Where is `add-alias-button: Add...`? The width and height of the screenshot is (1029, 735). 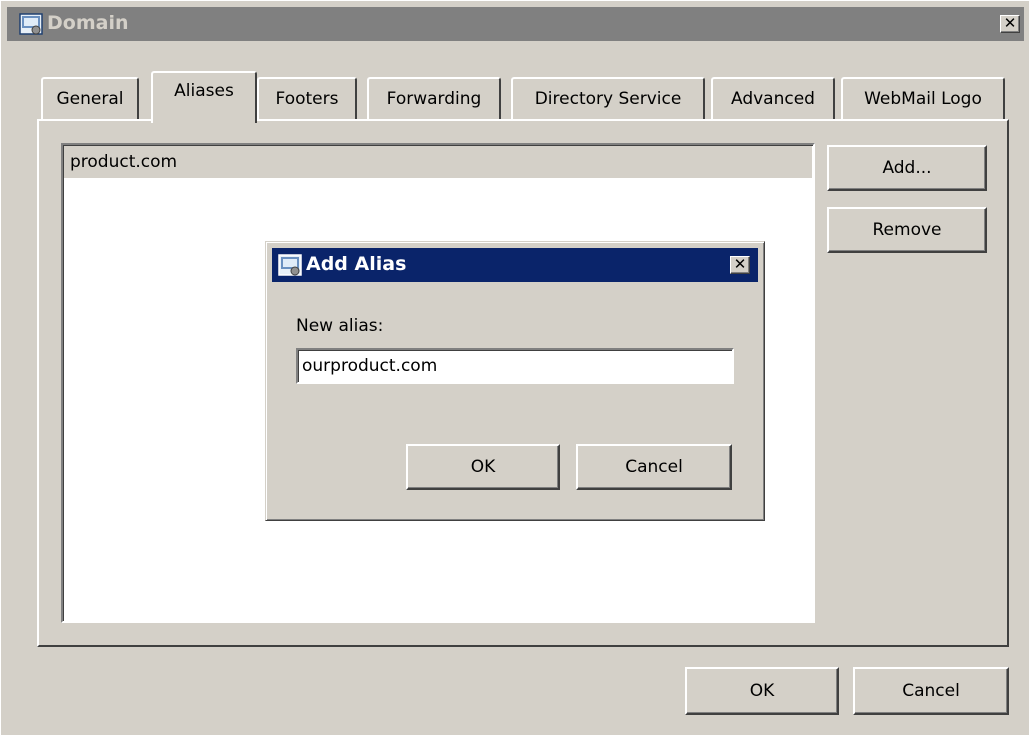 add-alias-button: Add... is located at coordinates (907, 168).